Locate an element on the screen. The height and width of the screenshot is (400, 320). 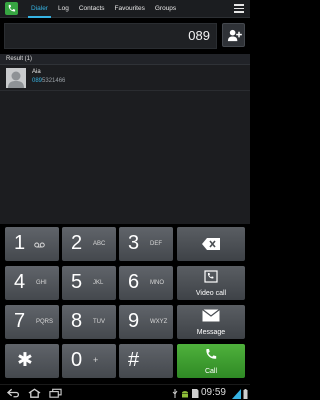
status-clock: 09:59 is located at coordinates (213, 392).